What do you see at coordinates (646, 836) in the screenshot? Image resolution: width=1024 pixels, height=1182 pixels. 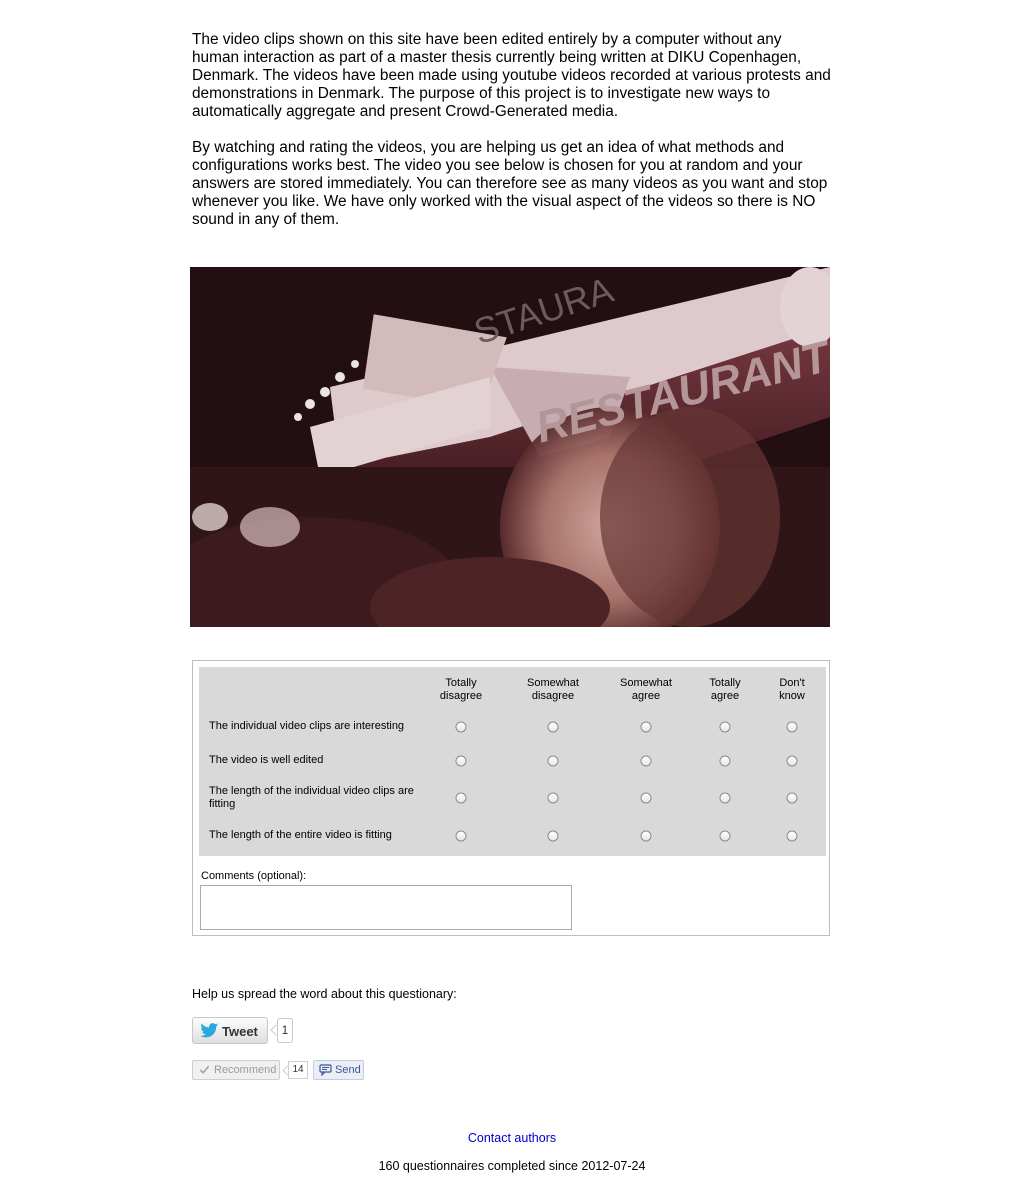 I see `radio-q4-somewhat-agree` at bounding box center [646, 836].